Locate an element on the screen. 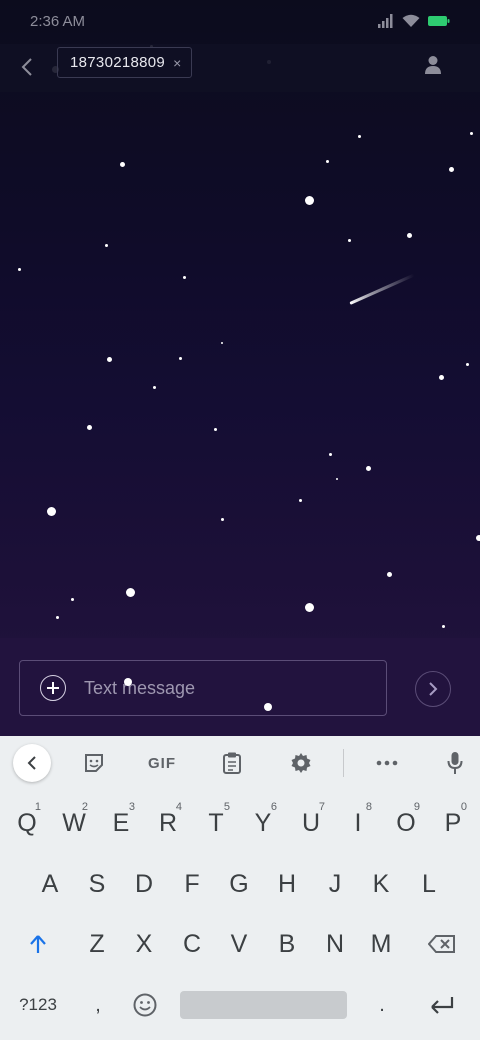 This screenshot has height=1040, width=480. key-e: E3 is located at coordinates (121, 821).